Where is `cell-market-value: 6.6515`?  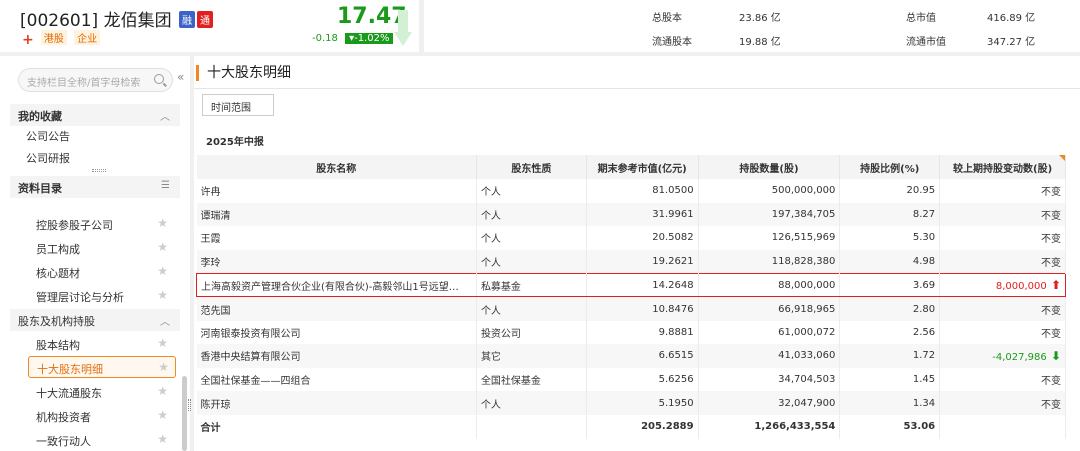
cell-market-value: 6.6515 is located at coordinates (642, 356).